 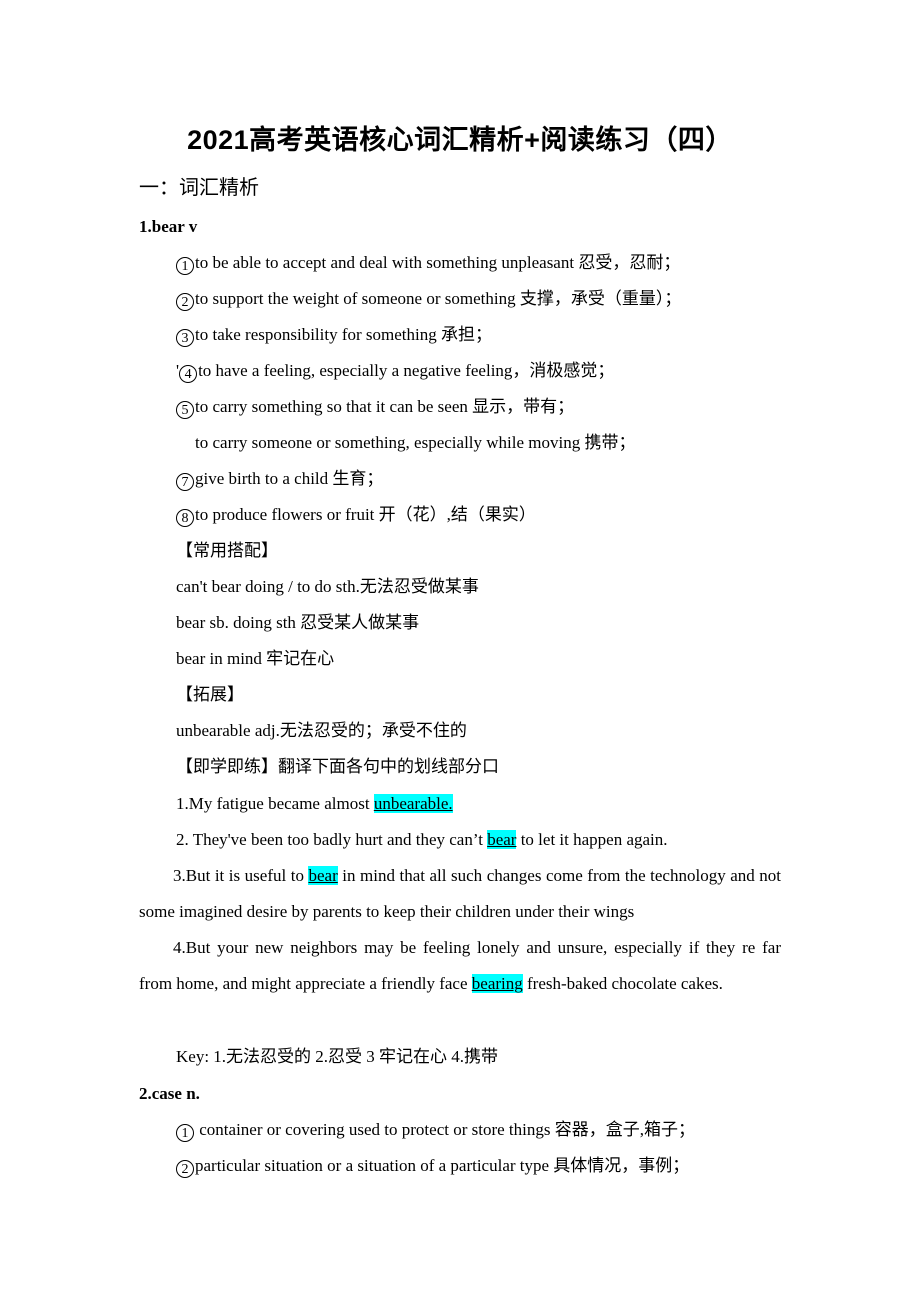 What do you see at coordinates (227, 550) in the screenshot?
I see `collocations-heading: 【常用搭配】` at bounding box center [227, 550].